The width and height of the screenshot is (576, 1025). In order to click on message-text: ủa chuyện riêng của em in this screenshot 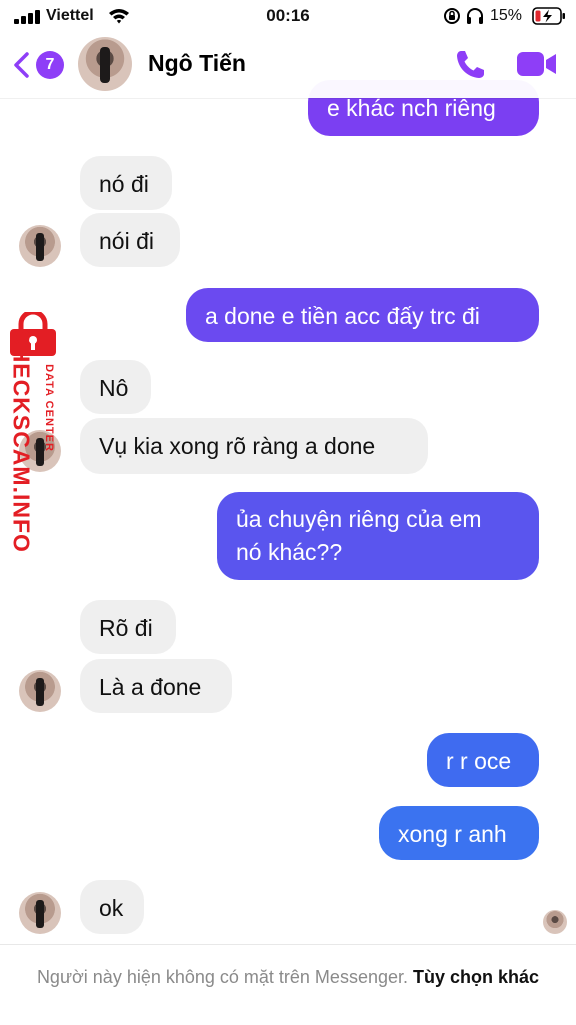, I will do `click(359, 519)`.